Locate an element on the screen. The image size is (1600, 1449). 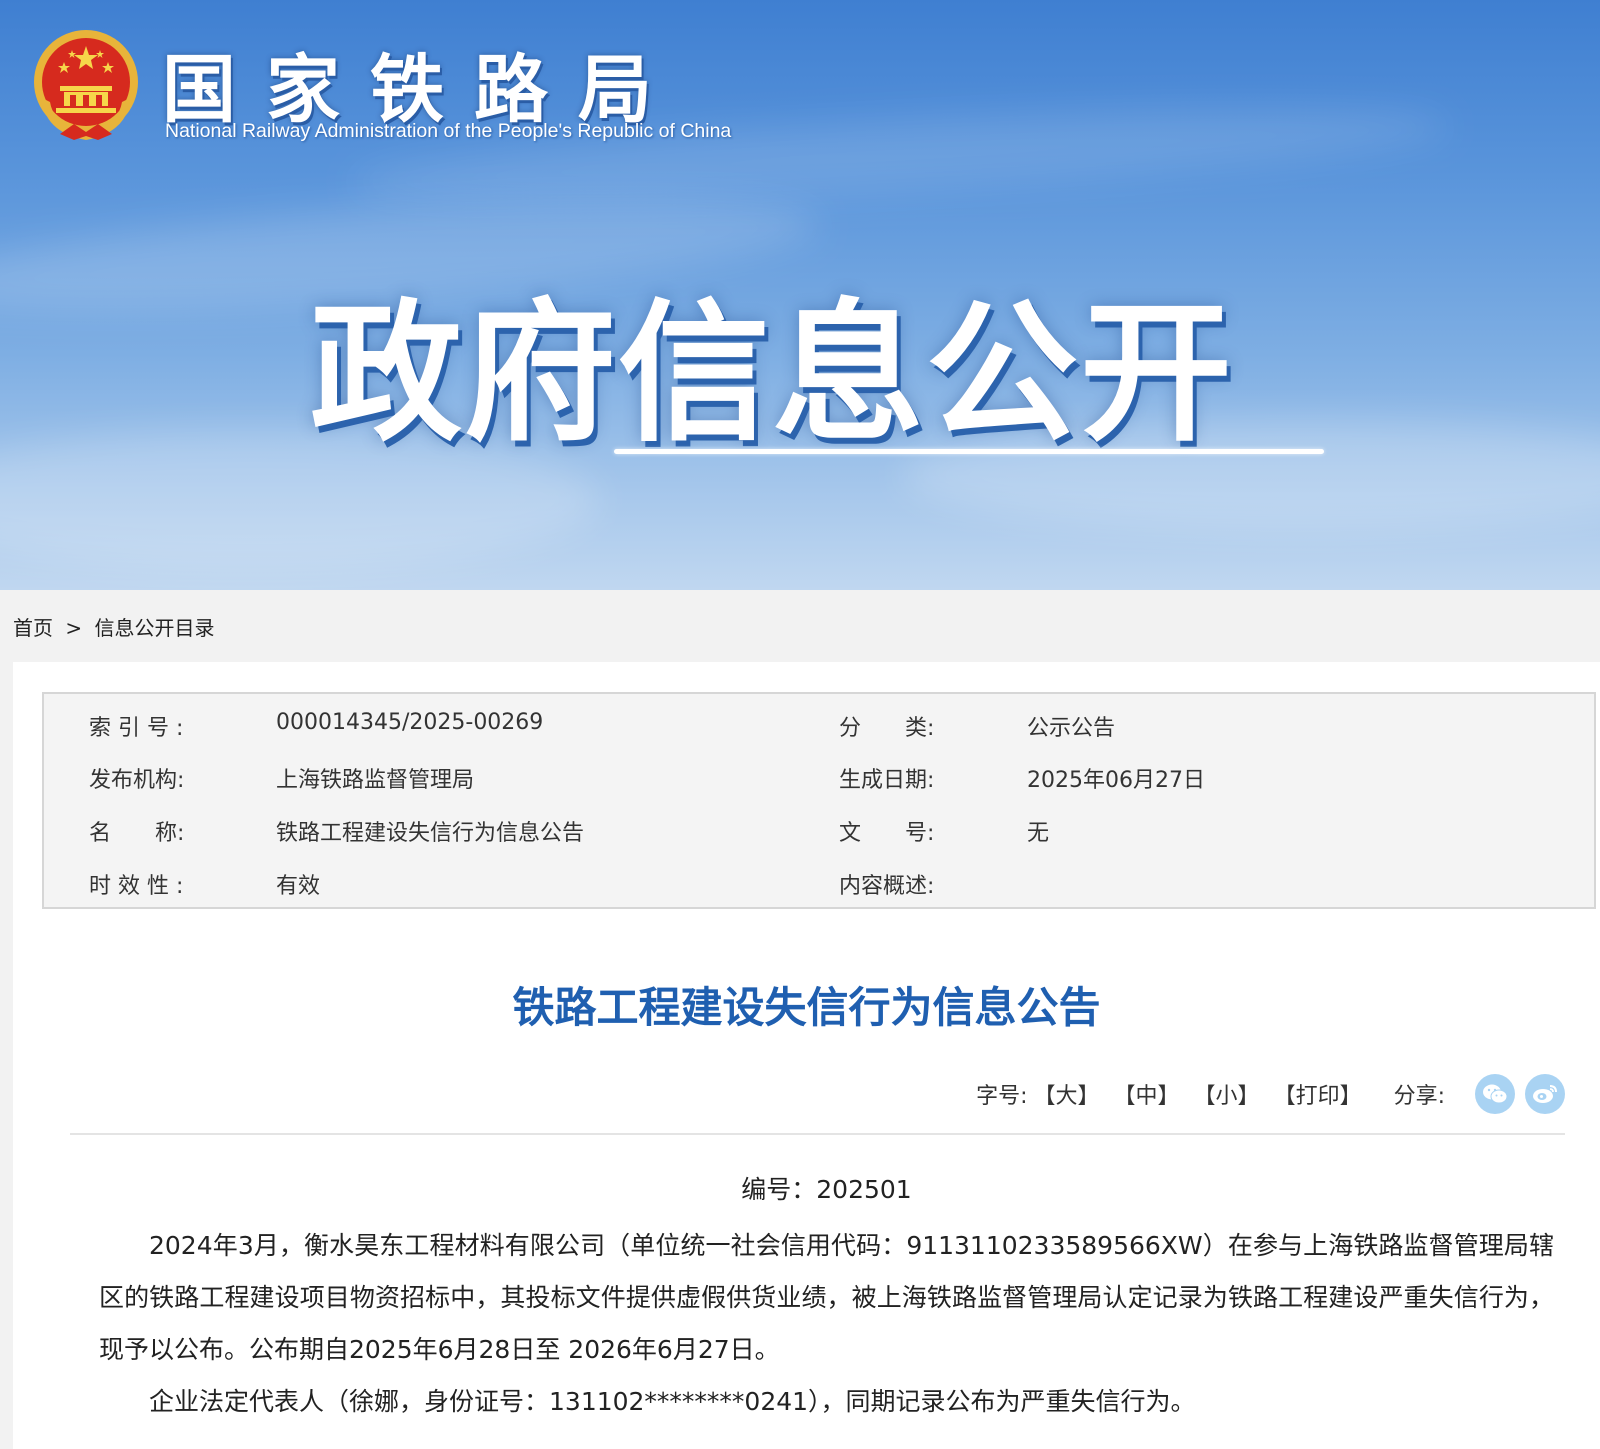
banner-title: 政府信息公开 is located at coordinates (772, 373).